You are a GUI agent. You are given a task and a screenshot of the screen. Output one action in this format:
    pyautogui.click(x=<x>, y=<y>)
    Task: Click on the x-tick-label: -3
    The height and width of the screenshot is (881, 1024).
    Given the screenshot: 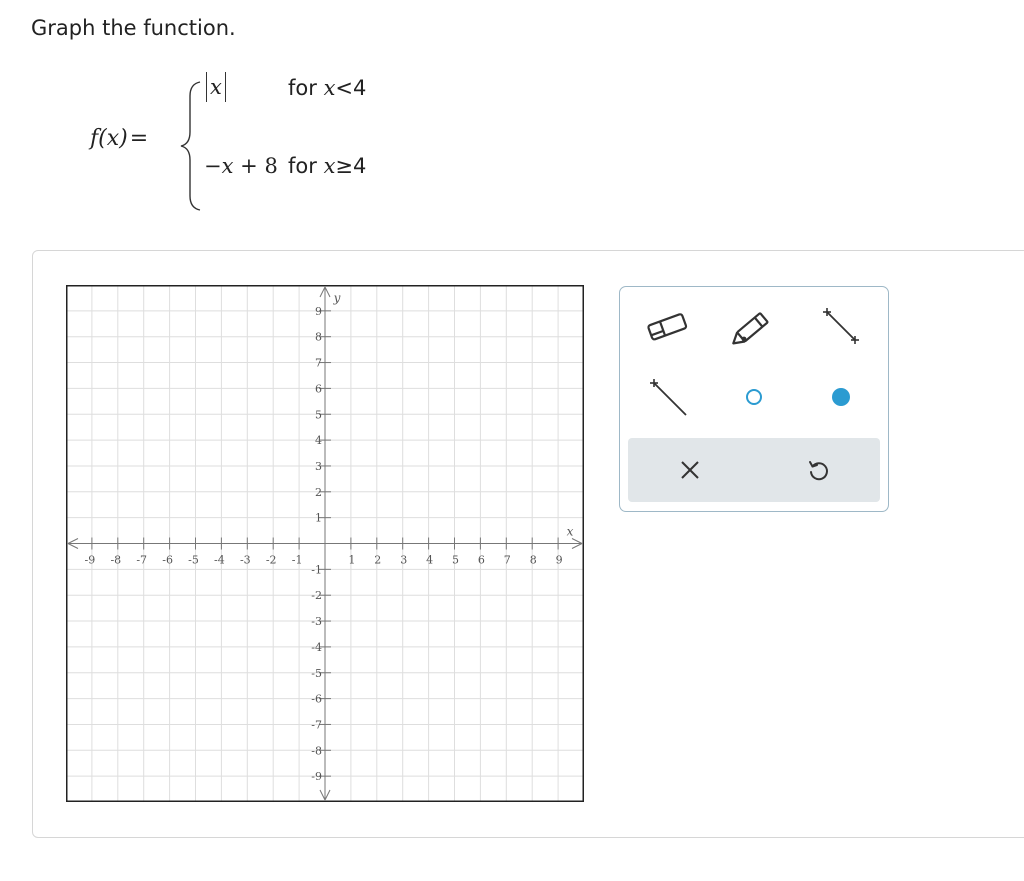 What is the action you would take?
    pyautogui.click(x=245, y=560)
    